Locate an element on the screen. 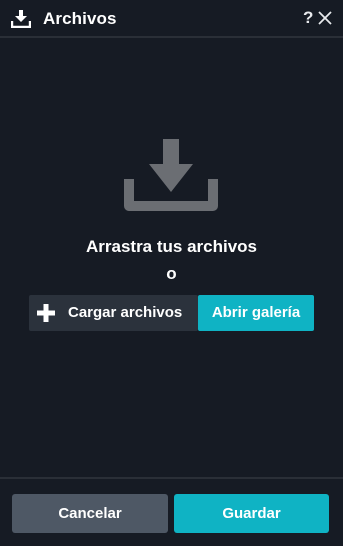  cancel-label: Cancelar is located at coordinates (90, 513).